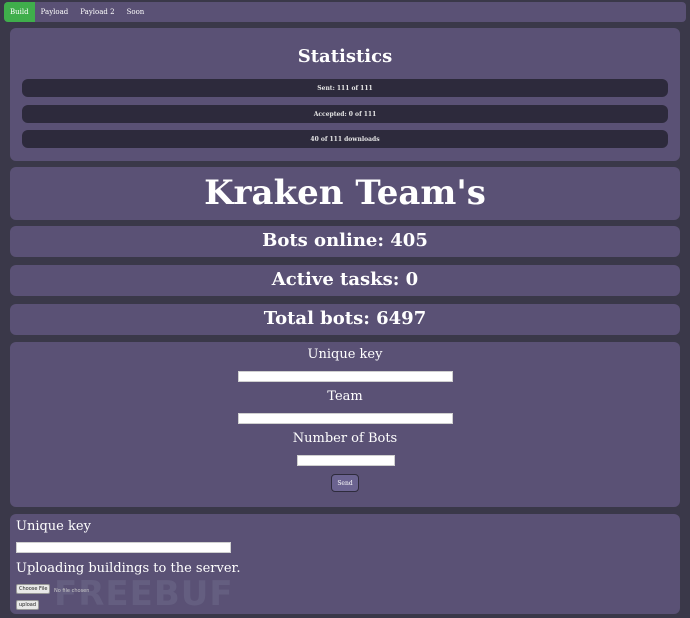  I want to click on nav-tab-payload: Payload, so click(55, 12).